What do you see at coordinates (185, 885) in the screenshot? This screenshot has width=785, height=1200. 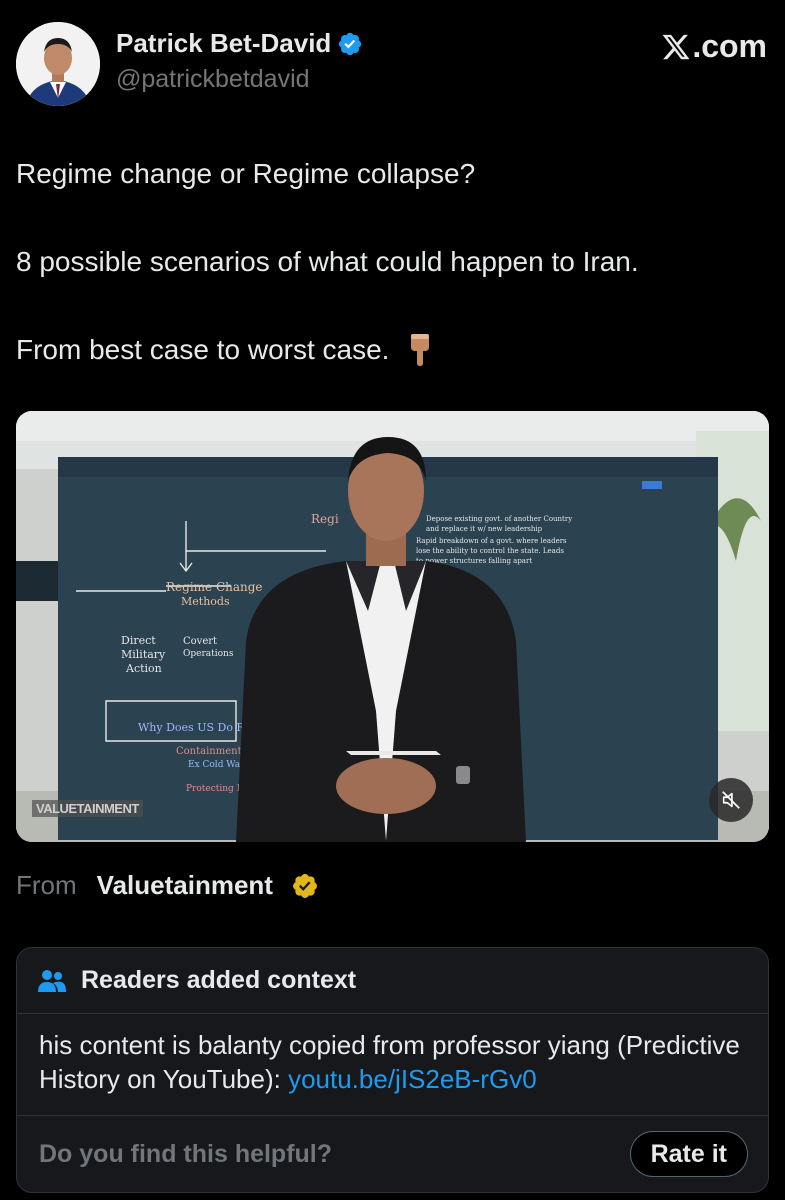 I see `source-name-link: Valuetainment` at bounding box center [185, 885].